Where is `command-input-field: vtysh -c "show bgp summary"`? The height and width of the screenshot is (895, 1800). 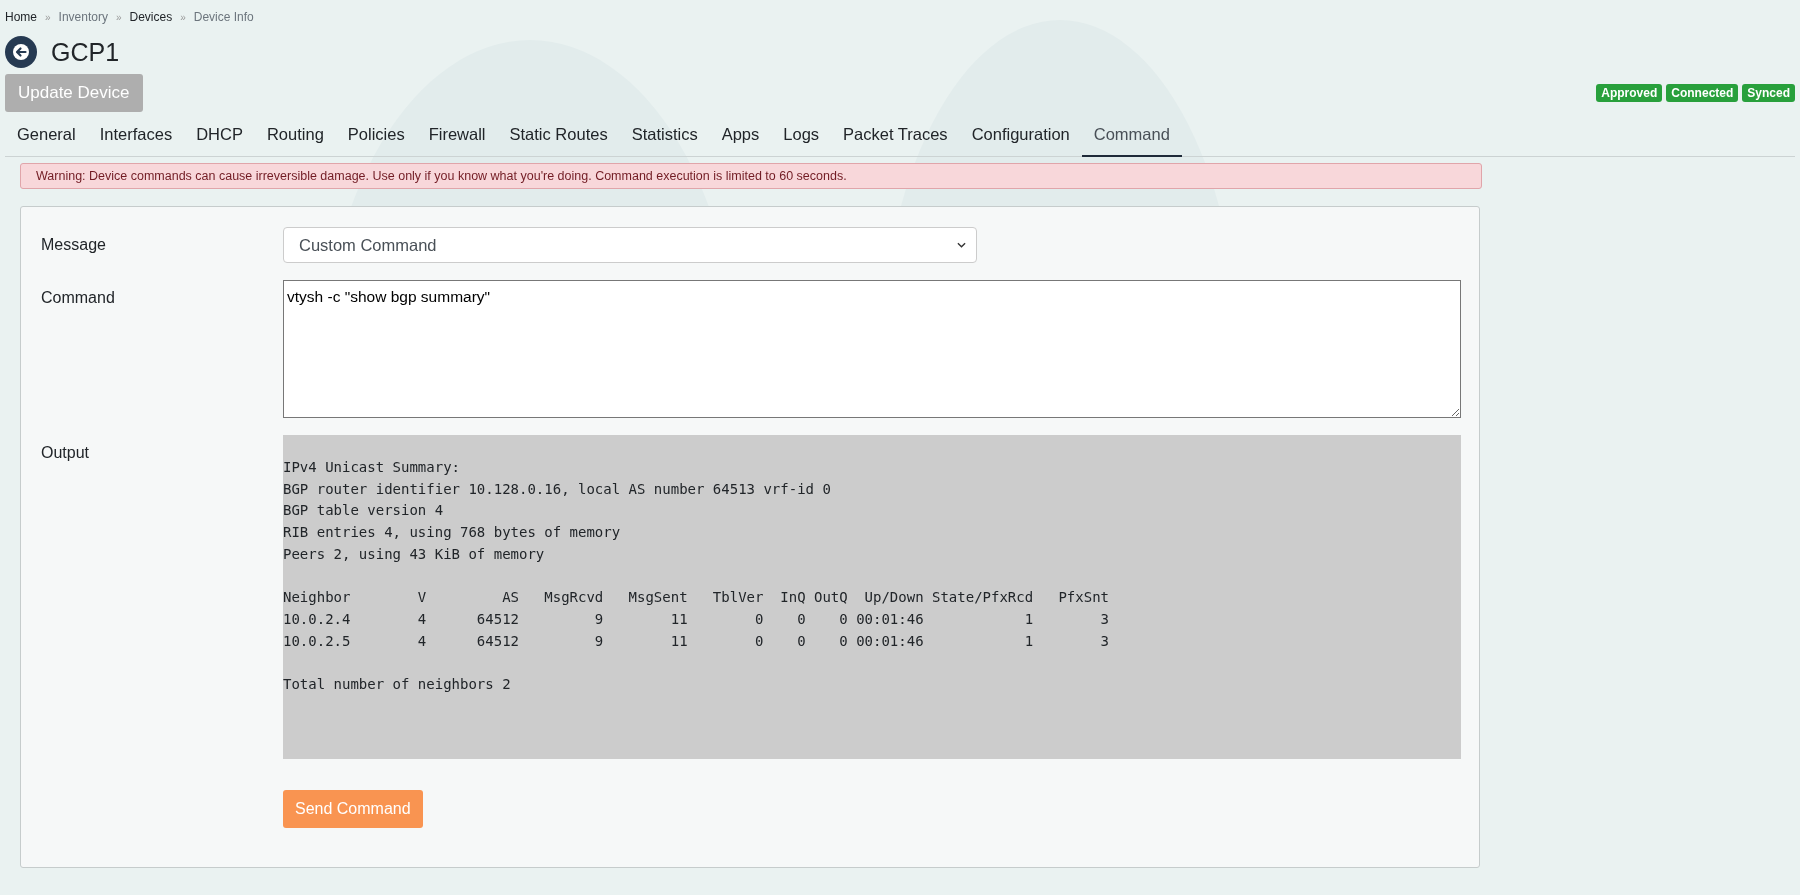
command-input-field: vtysh -c "show bgp summary" is located at coordinates (872, 349).